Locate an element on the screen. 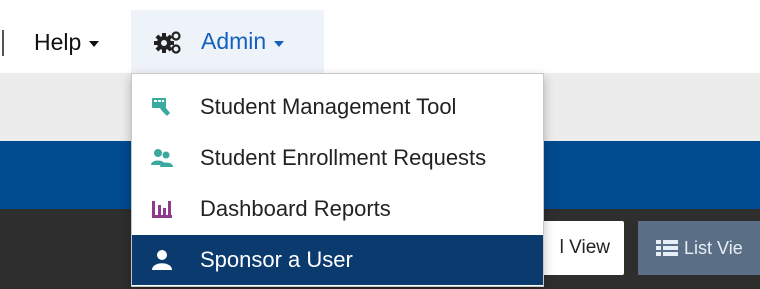 The height and width of the screenshot is (289, 760). nav-admin-label: Admin is located at coordinates (234, 41).